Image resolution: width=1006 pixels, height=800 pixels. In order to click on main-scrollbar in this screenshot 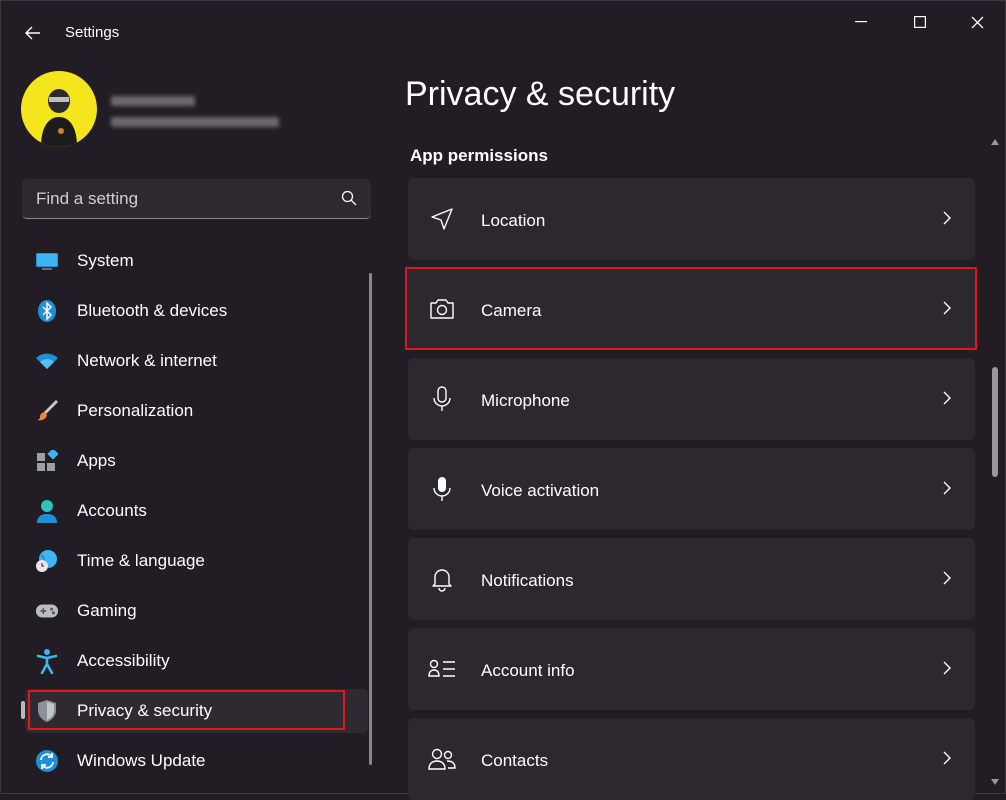, I will do `click(995, 463)`.